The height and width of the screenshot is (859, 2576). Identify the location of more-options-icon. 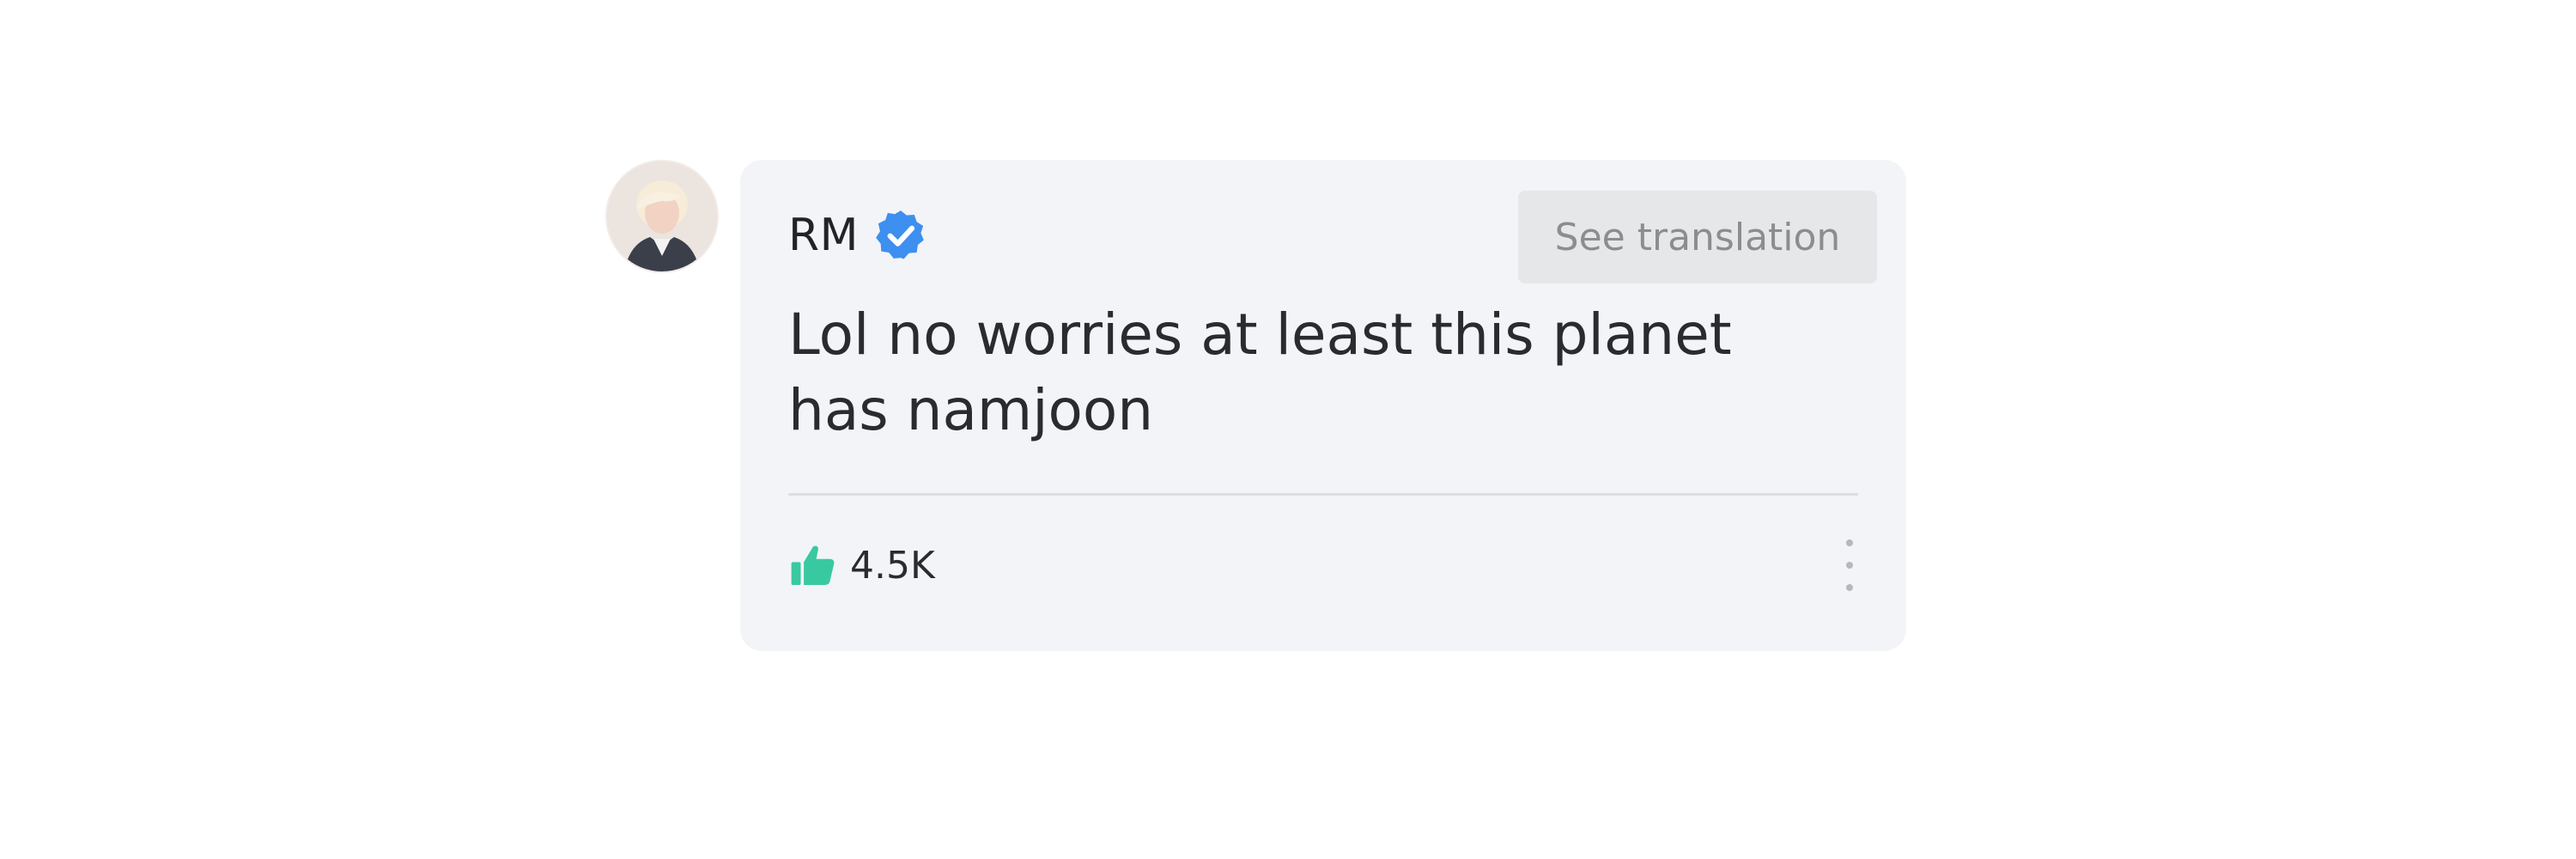
(1850, 565).